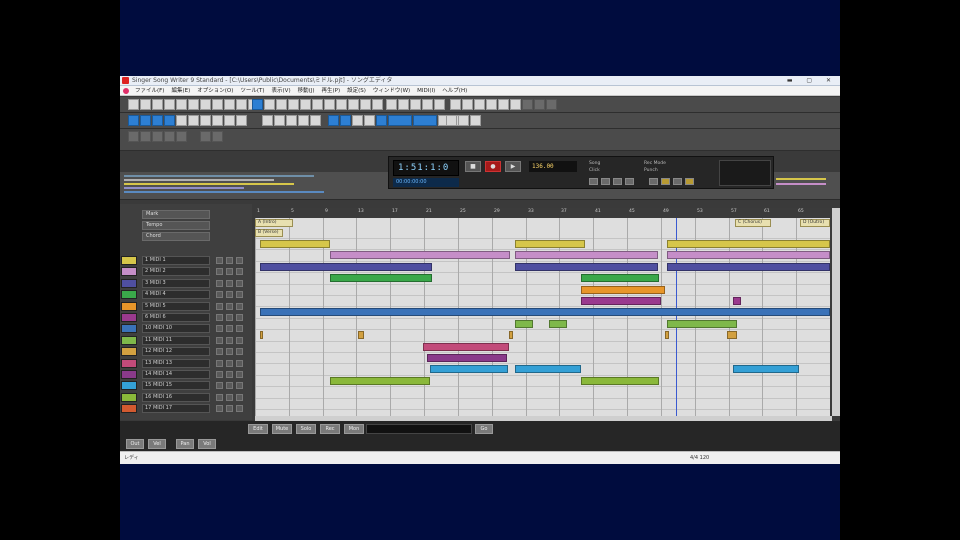 The width and height of the screenshot is (960, 540). What do you see at coordinates (176, 352) in the screenshot?
I see `track-name: 12 MIDI 12` at bounding box center [176, 352].